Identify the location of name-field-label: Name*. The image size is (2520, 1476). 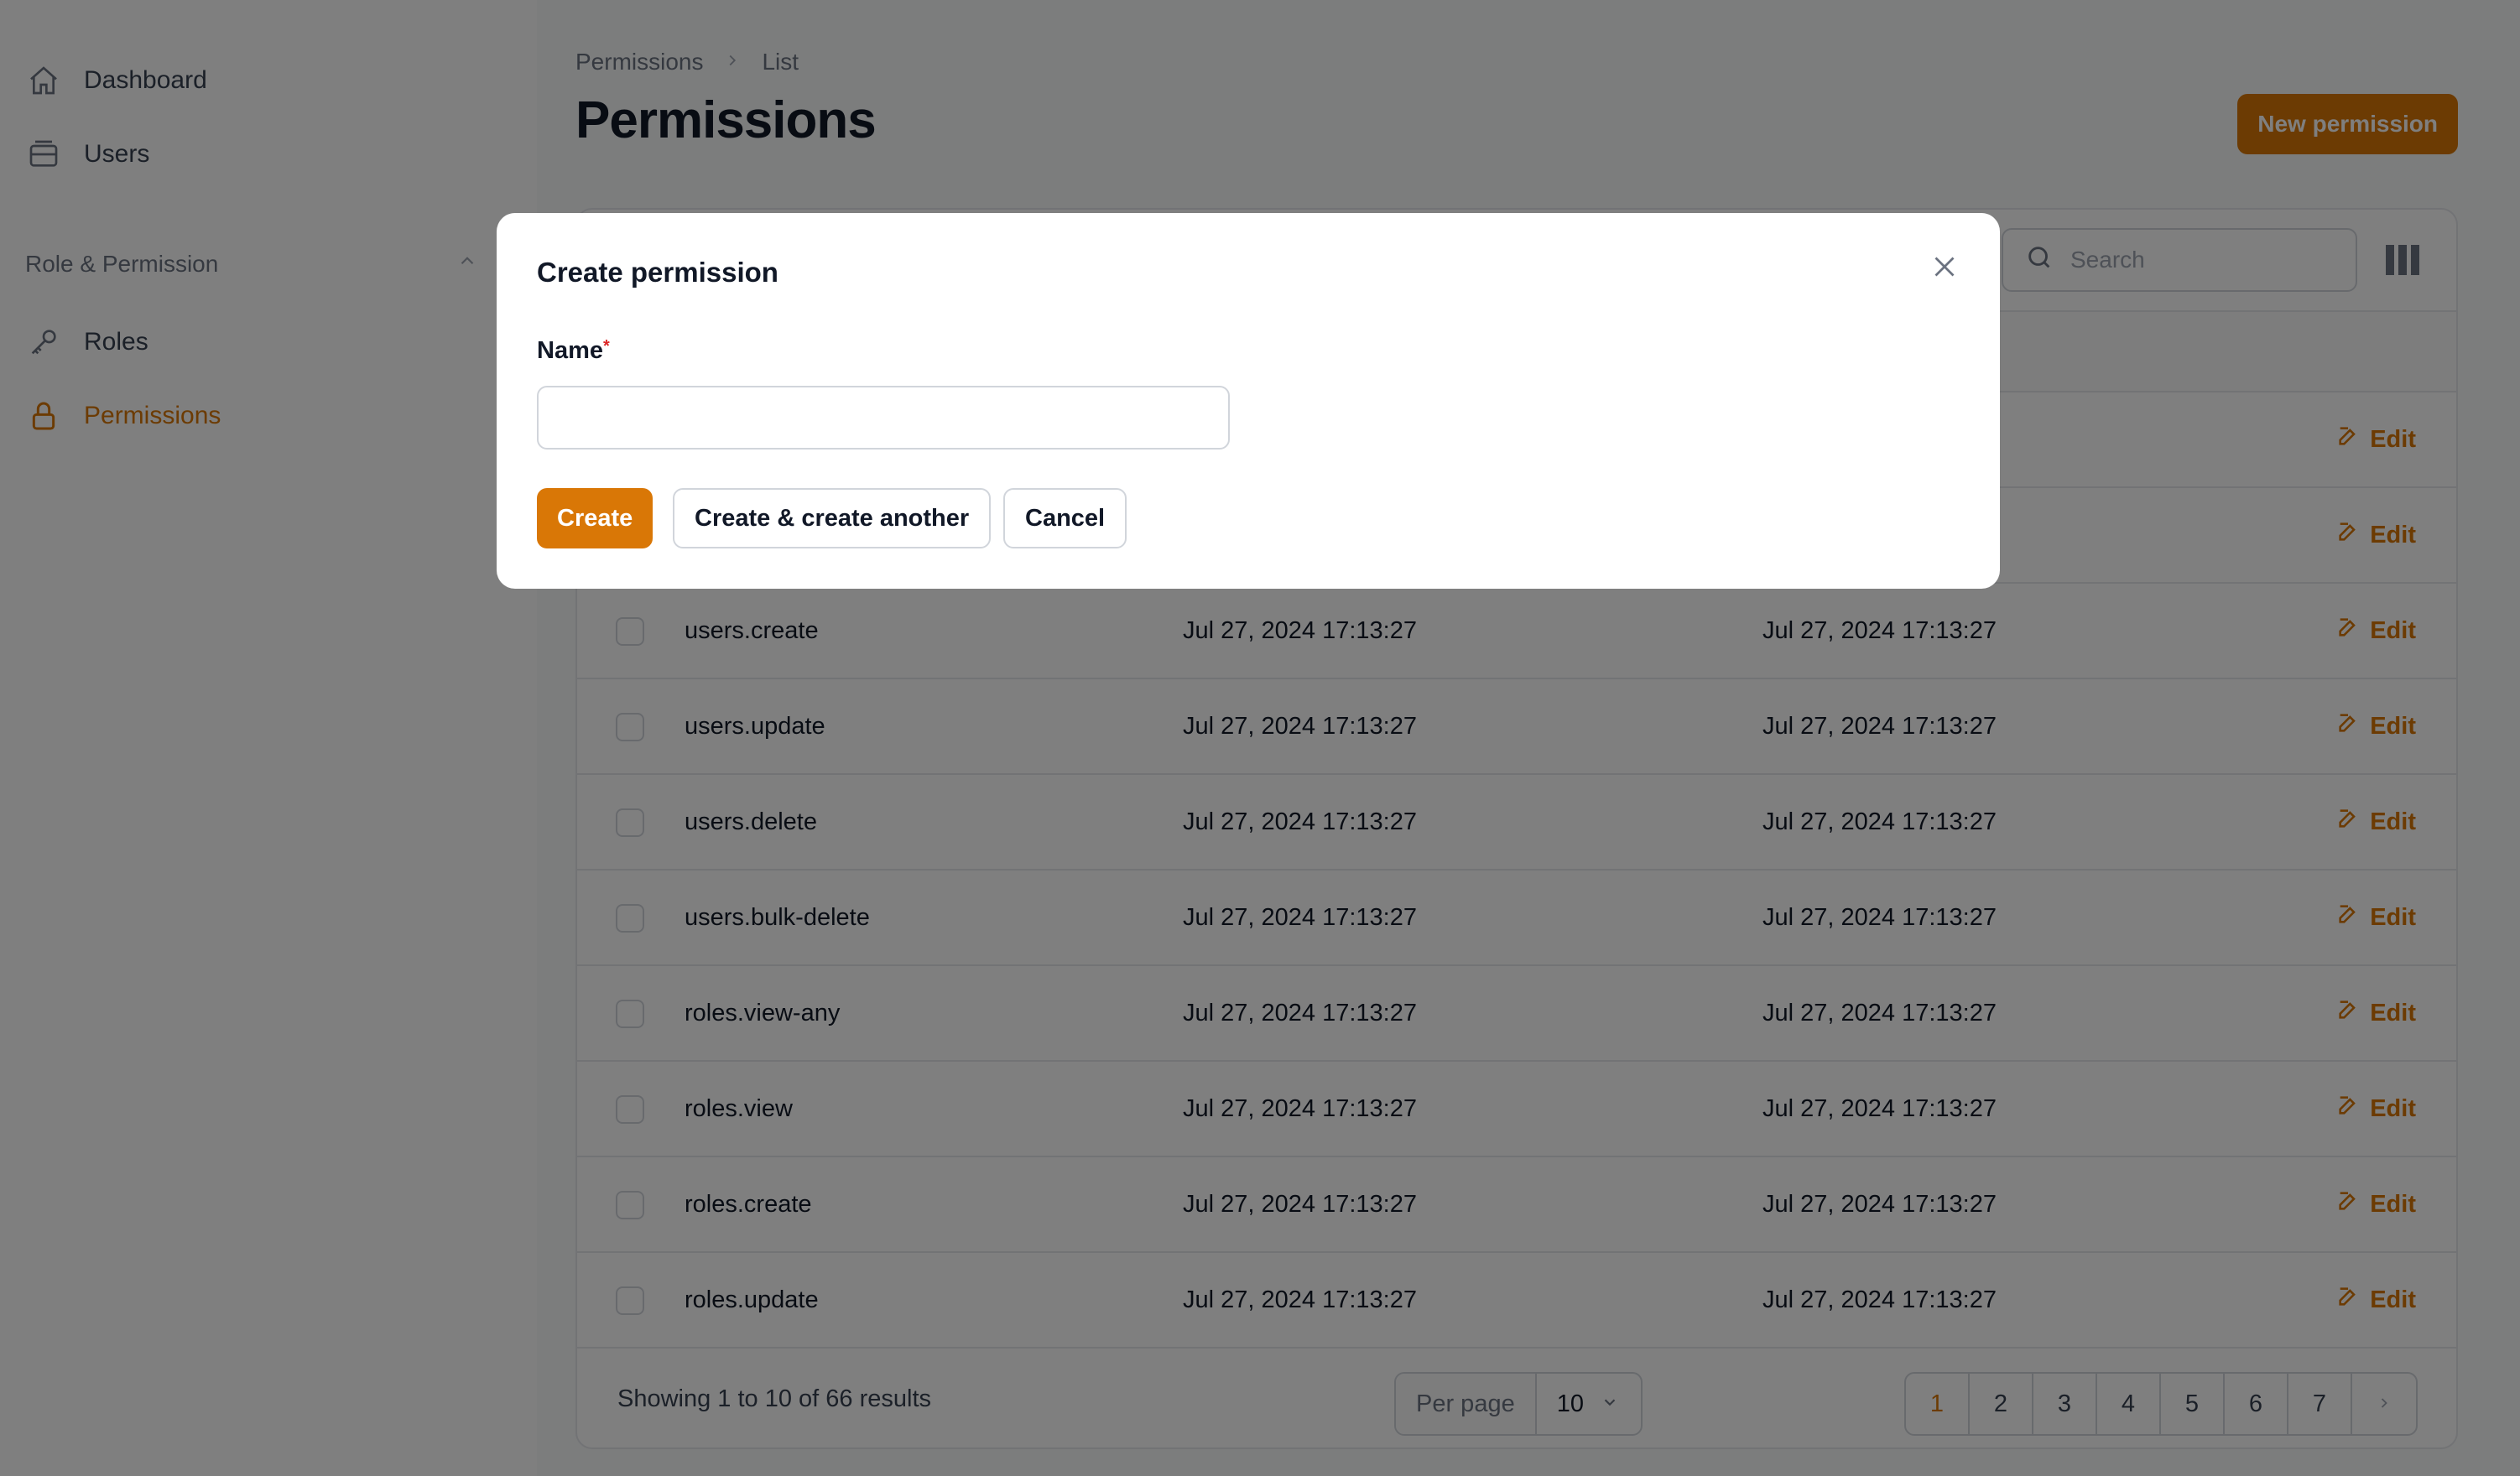
(573, 351).